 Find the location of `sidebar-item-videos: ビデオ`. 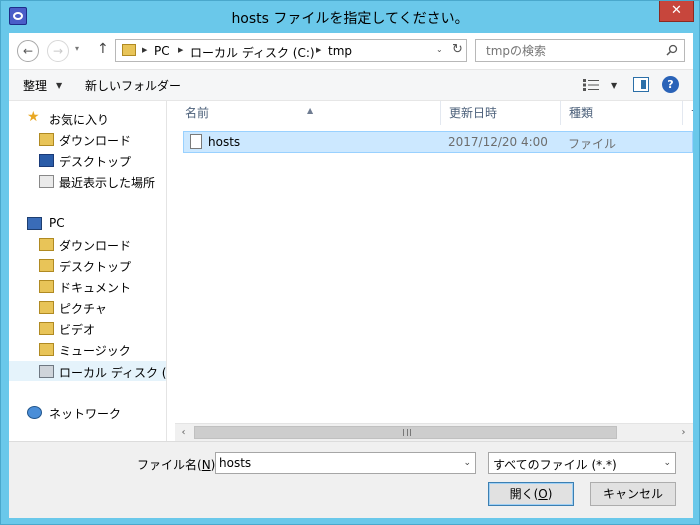

sidebar-item-videos: ビデオ is located at coordinates (87, 329).